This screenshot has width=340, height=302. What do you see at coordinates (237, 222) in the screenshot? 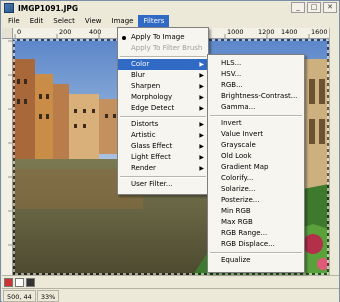
I see `menu-item-label: Max RGB` at bounding box center [237, 222].